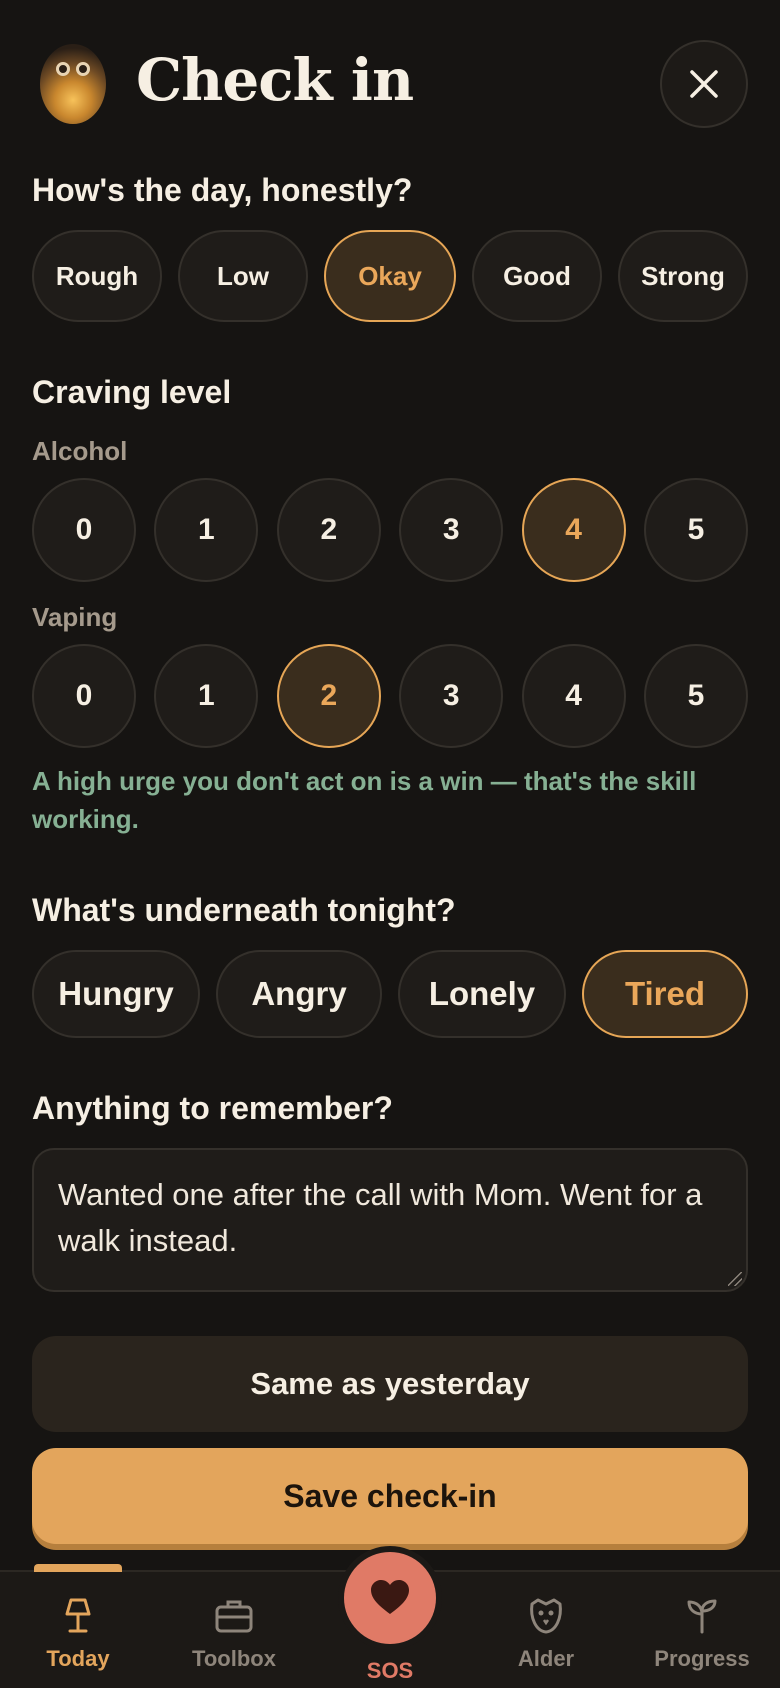 This screenshot has width=780, height=1688. I want to click on notes-label: Anything to remember?, so click(212, 1108).